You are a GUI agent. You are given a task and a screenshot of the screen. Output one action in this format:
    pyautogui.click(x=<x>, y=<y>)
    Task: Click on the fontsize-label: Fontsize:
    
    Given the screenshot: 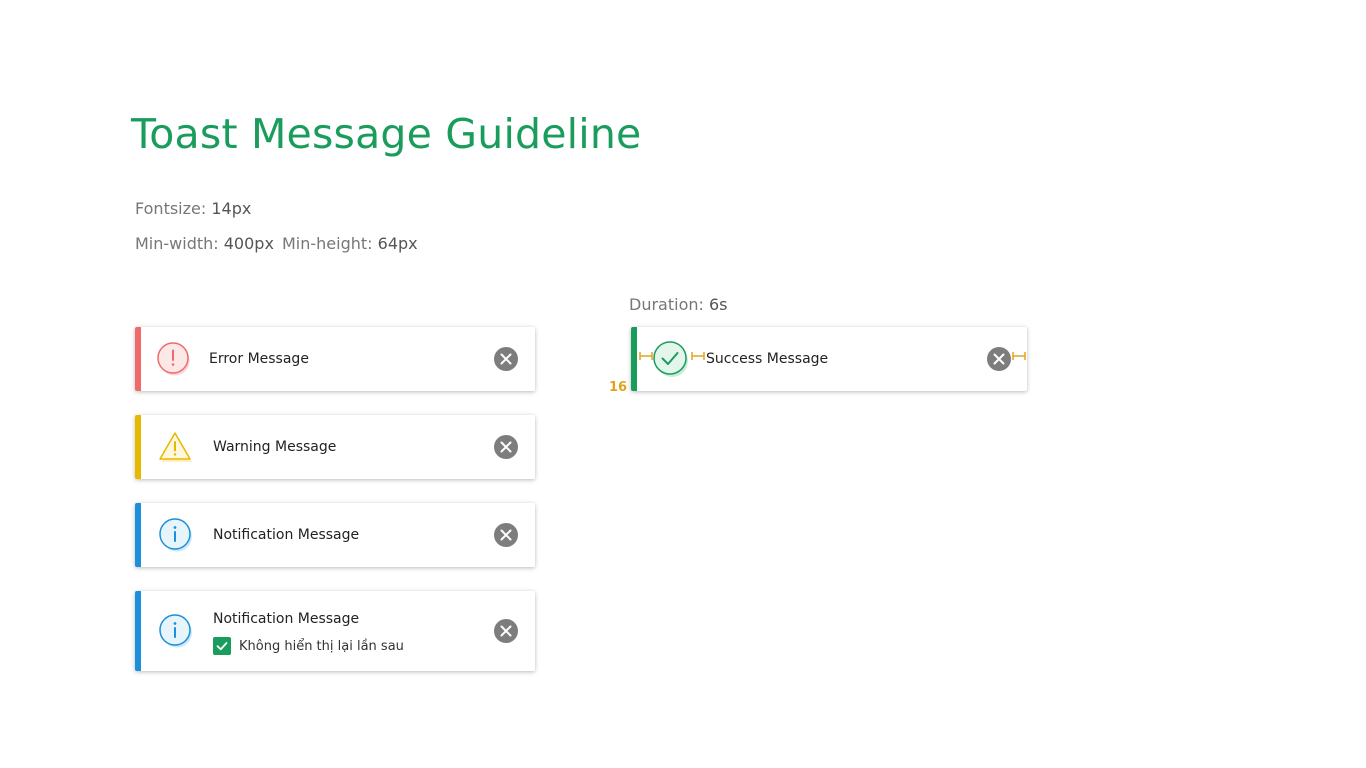 What is the action you would take?
    pyautogui.click(x=171, y=208)
    